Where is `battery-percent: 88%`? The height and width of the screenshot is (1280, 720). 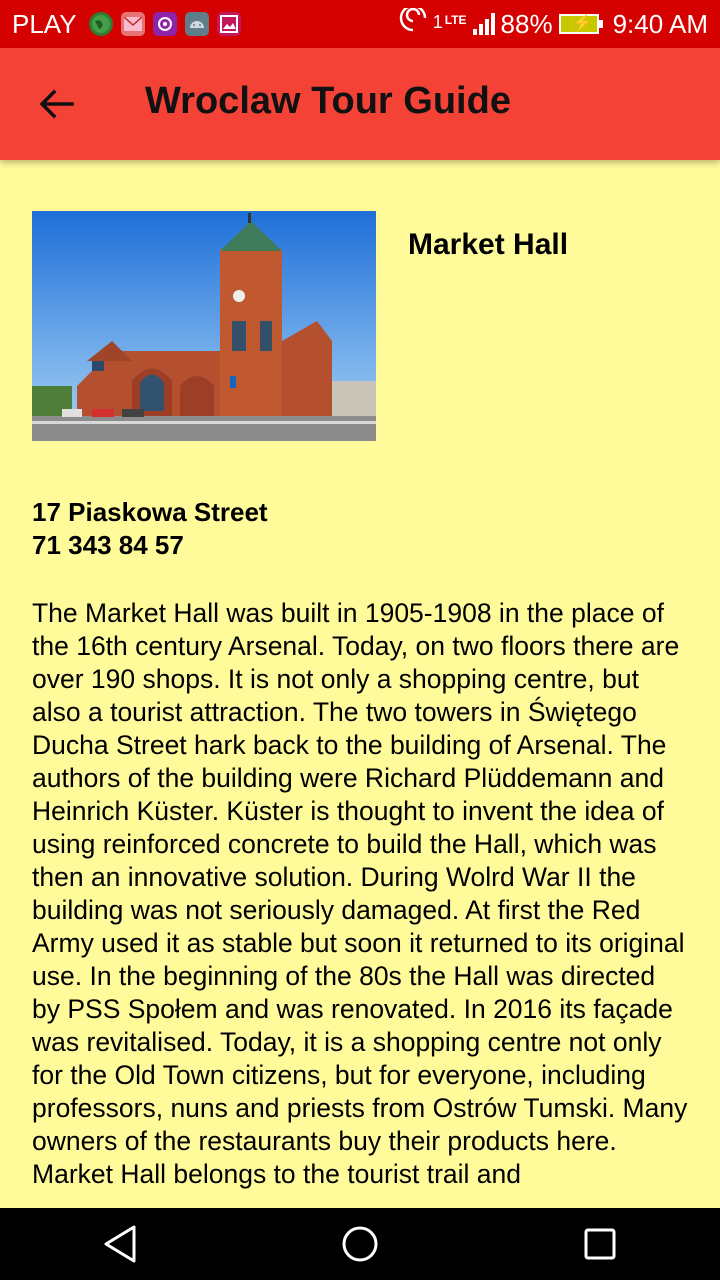
battery-percent: 88% is located at coordinates (526, 23).